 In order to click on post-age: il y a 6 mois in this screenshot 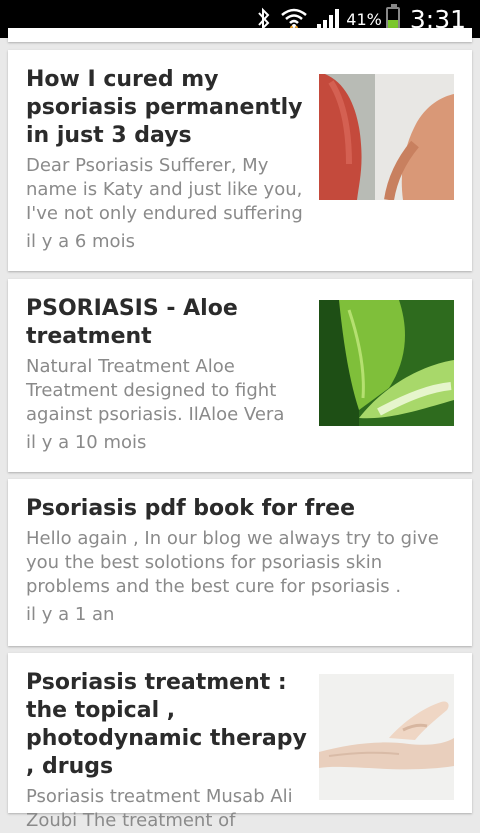, I will do `click(80, 241)`.